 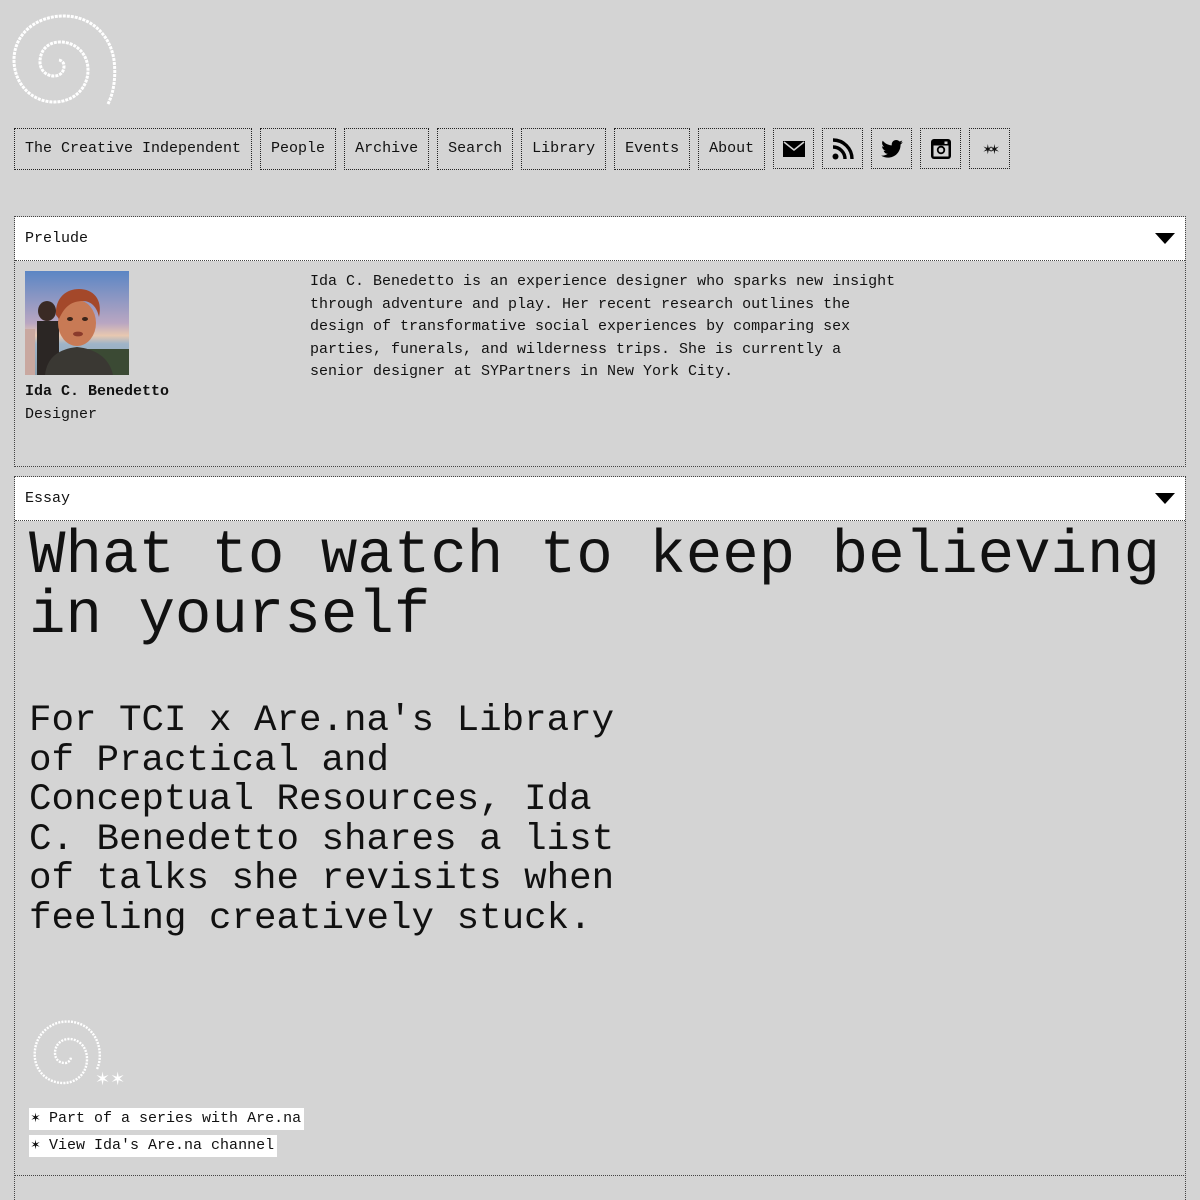 I want to click on instagram-button, so click(x=941, y=148).